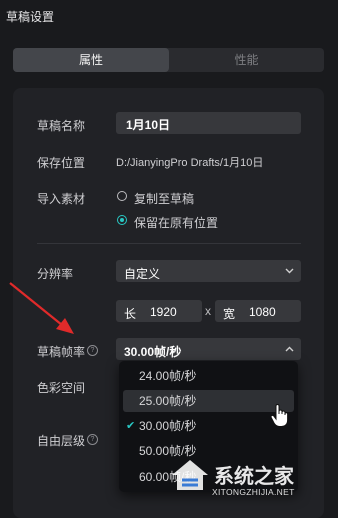  Describe the element at coordinates (254, 477) in the screenshot. I see `watermark-brand: 系统之家` at that location.